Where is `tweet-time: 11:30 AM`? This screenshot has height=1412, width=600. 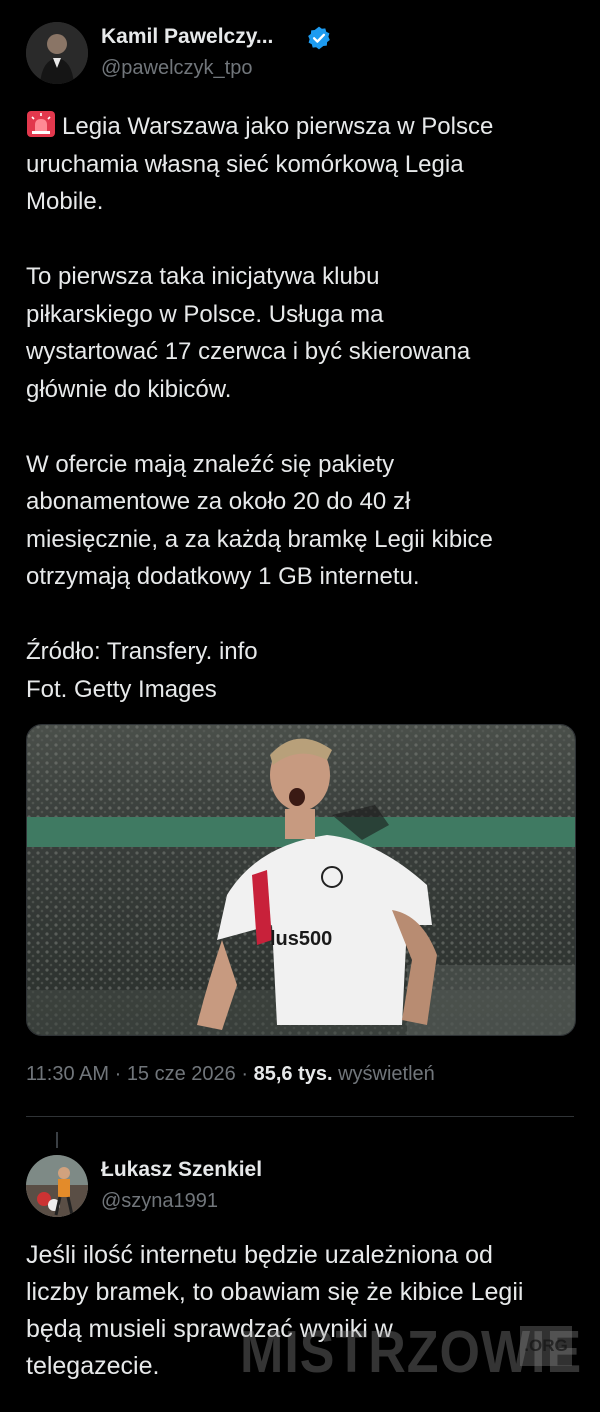
tweet-time: 11:30 AM is located at coordinates (67, 1074).